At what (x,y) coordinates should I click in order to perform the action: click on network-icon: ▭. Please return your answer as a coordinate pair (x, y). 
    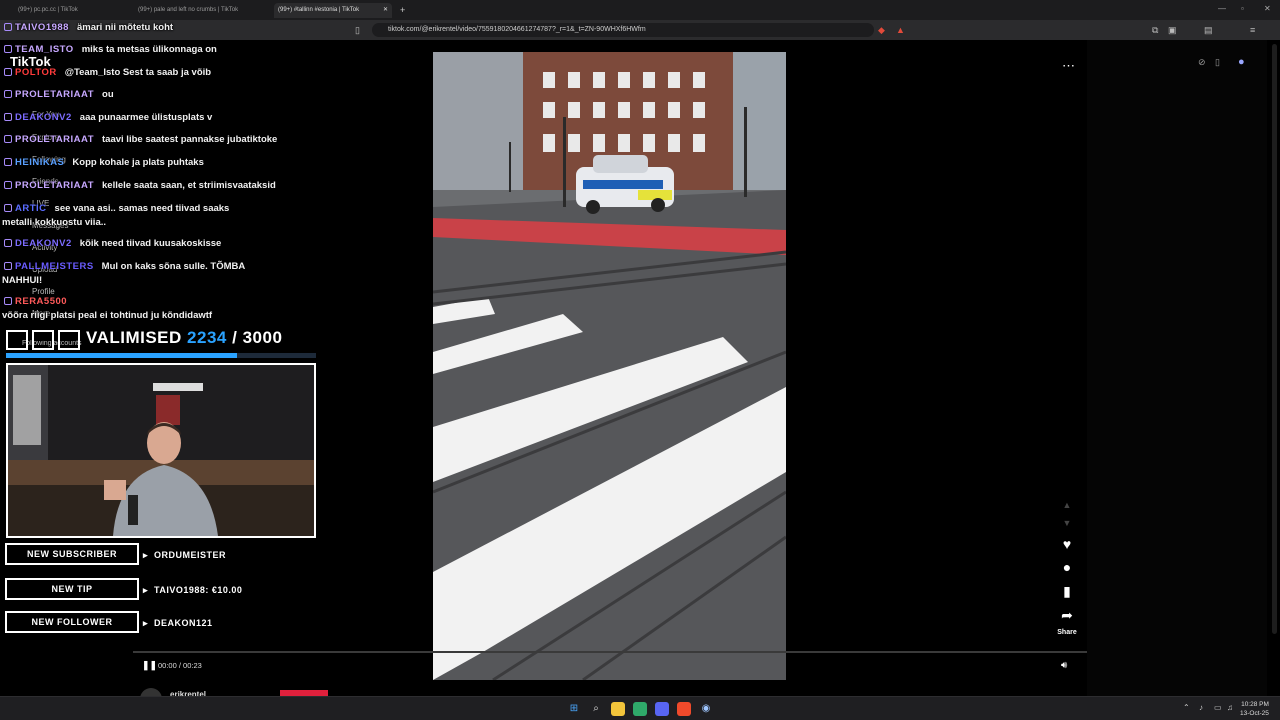
    Looking at the image, I should click on (1218, 707).